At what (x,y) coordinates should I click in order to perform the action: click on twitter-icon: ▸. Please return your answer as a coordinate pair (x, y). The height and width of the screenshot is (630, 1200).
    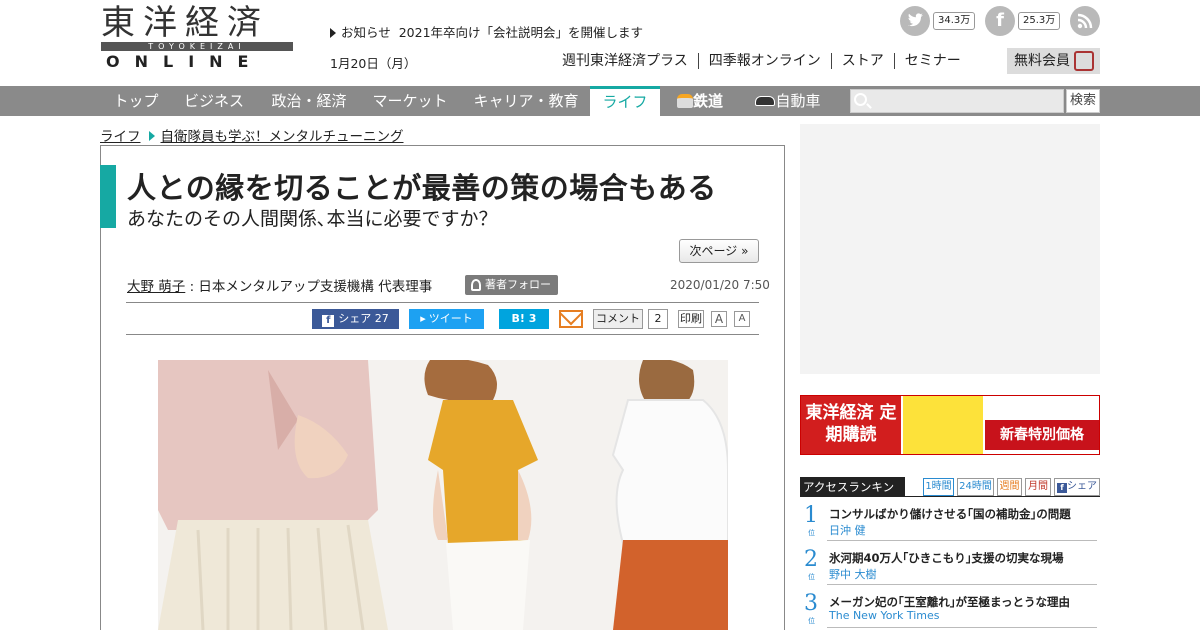
    Looking at the image, I should click on (423, 318).